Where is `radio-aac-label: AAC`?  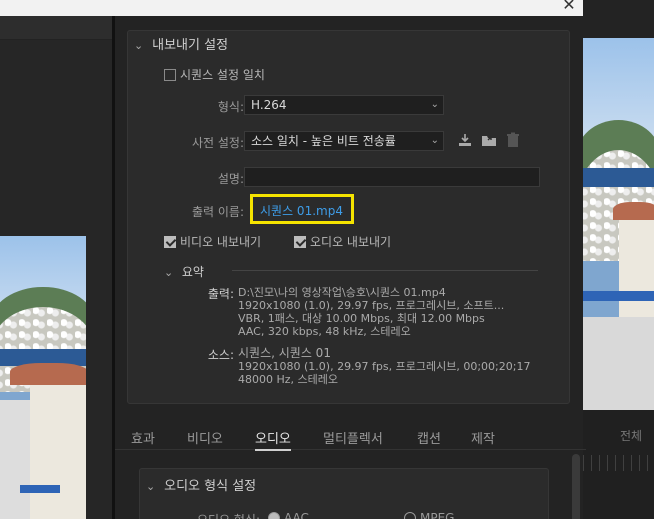
radio-aac-label: AAC is located at coordinates (296, 515).